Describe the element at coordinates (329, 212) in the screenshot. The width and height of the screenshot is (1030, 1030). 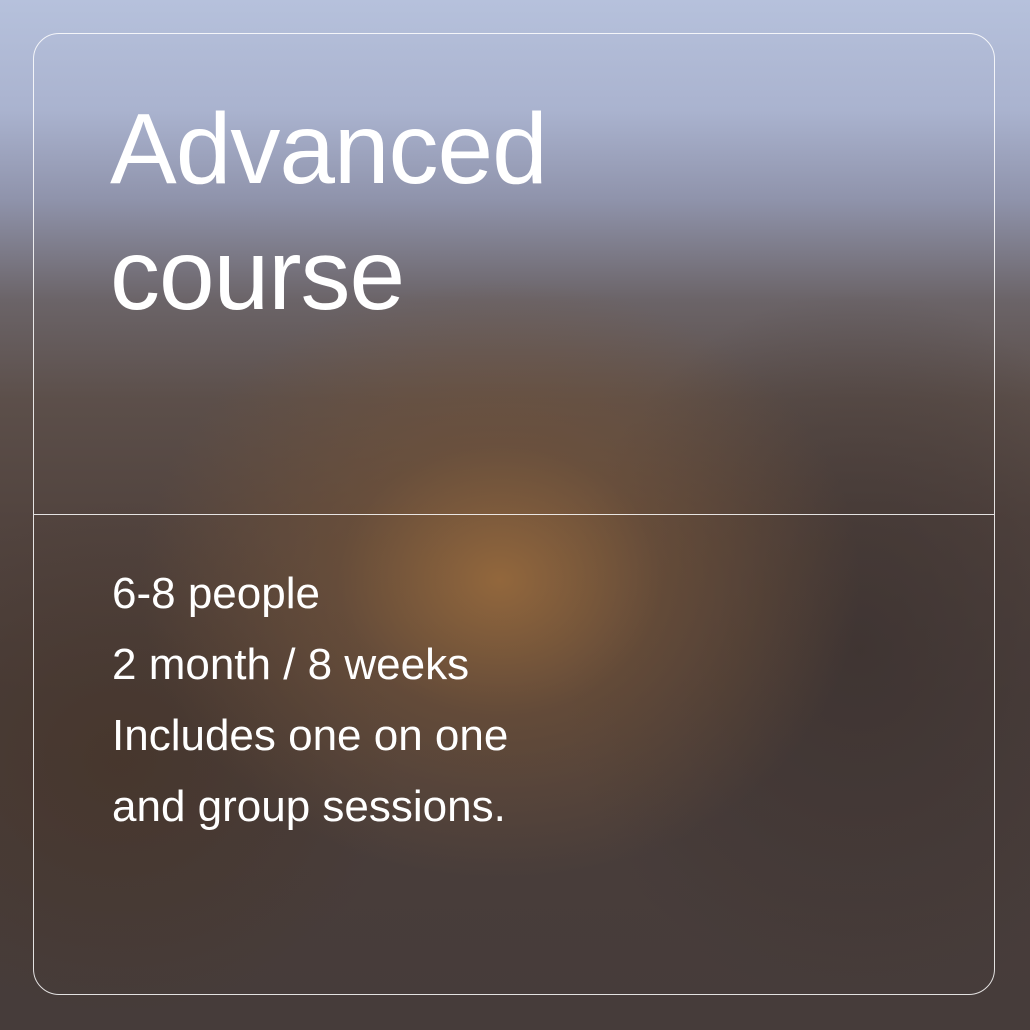
I see `course-title: Advanced course` at that location.